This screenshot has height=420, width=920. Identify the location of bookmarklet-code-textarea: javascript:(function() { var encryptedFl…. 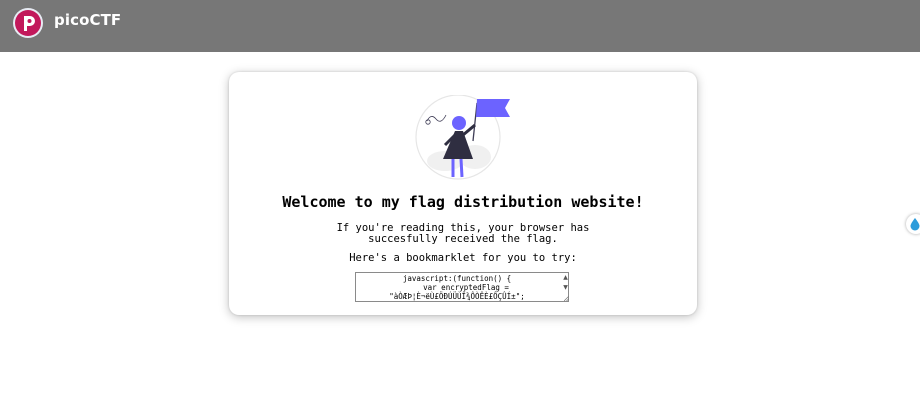
(462, 287).